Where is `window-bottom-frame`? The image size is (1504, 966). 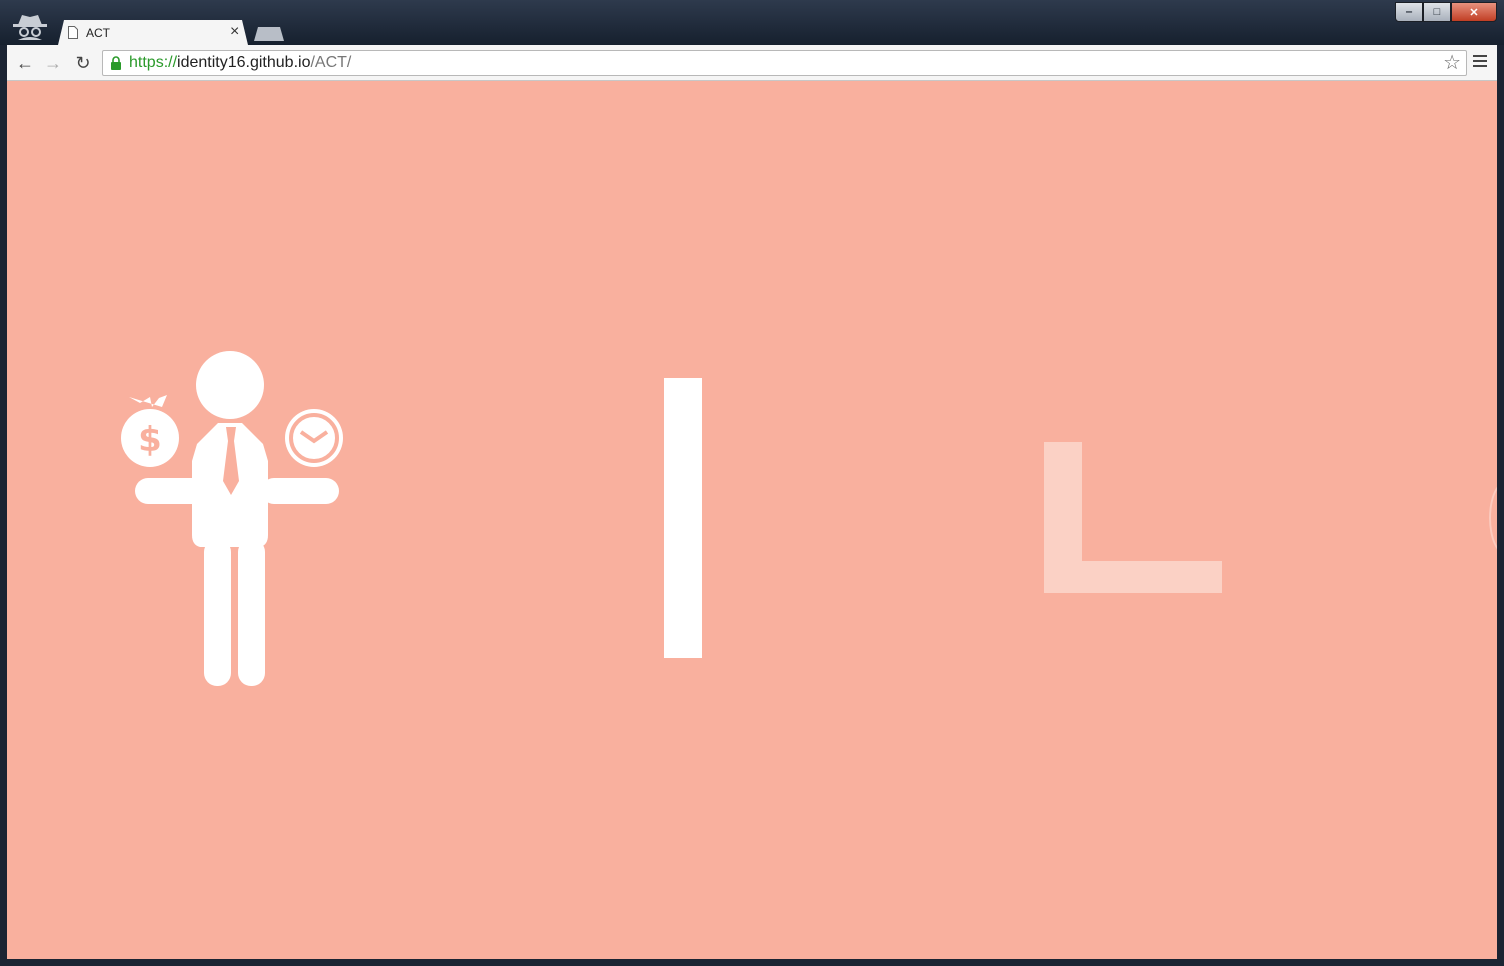
window-bottom-frame is located at coordinates (752, 962).